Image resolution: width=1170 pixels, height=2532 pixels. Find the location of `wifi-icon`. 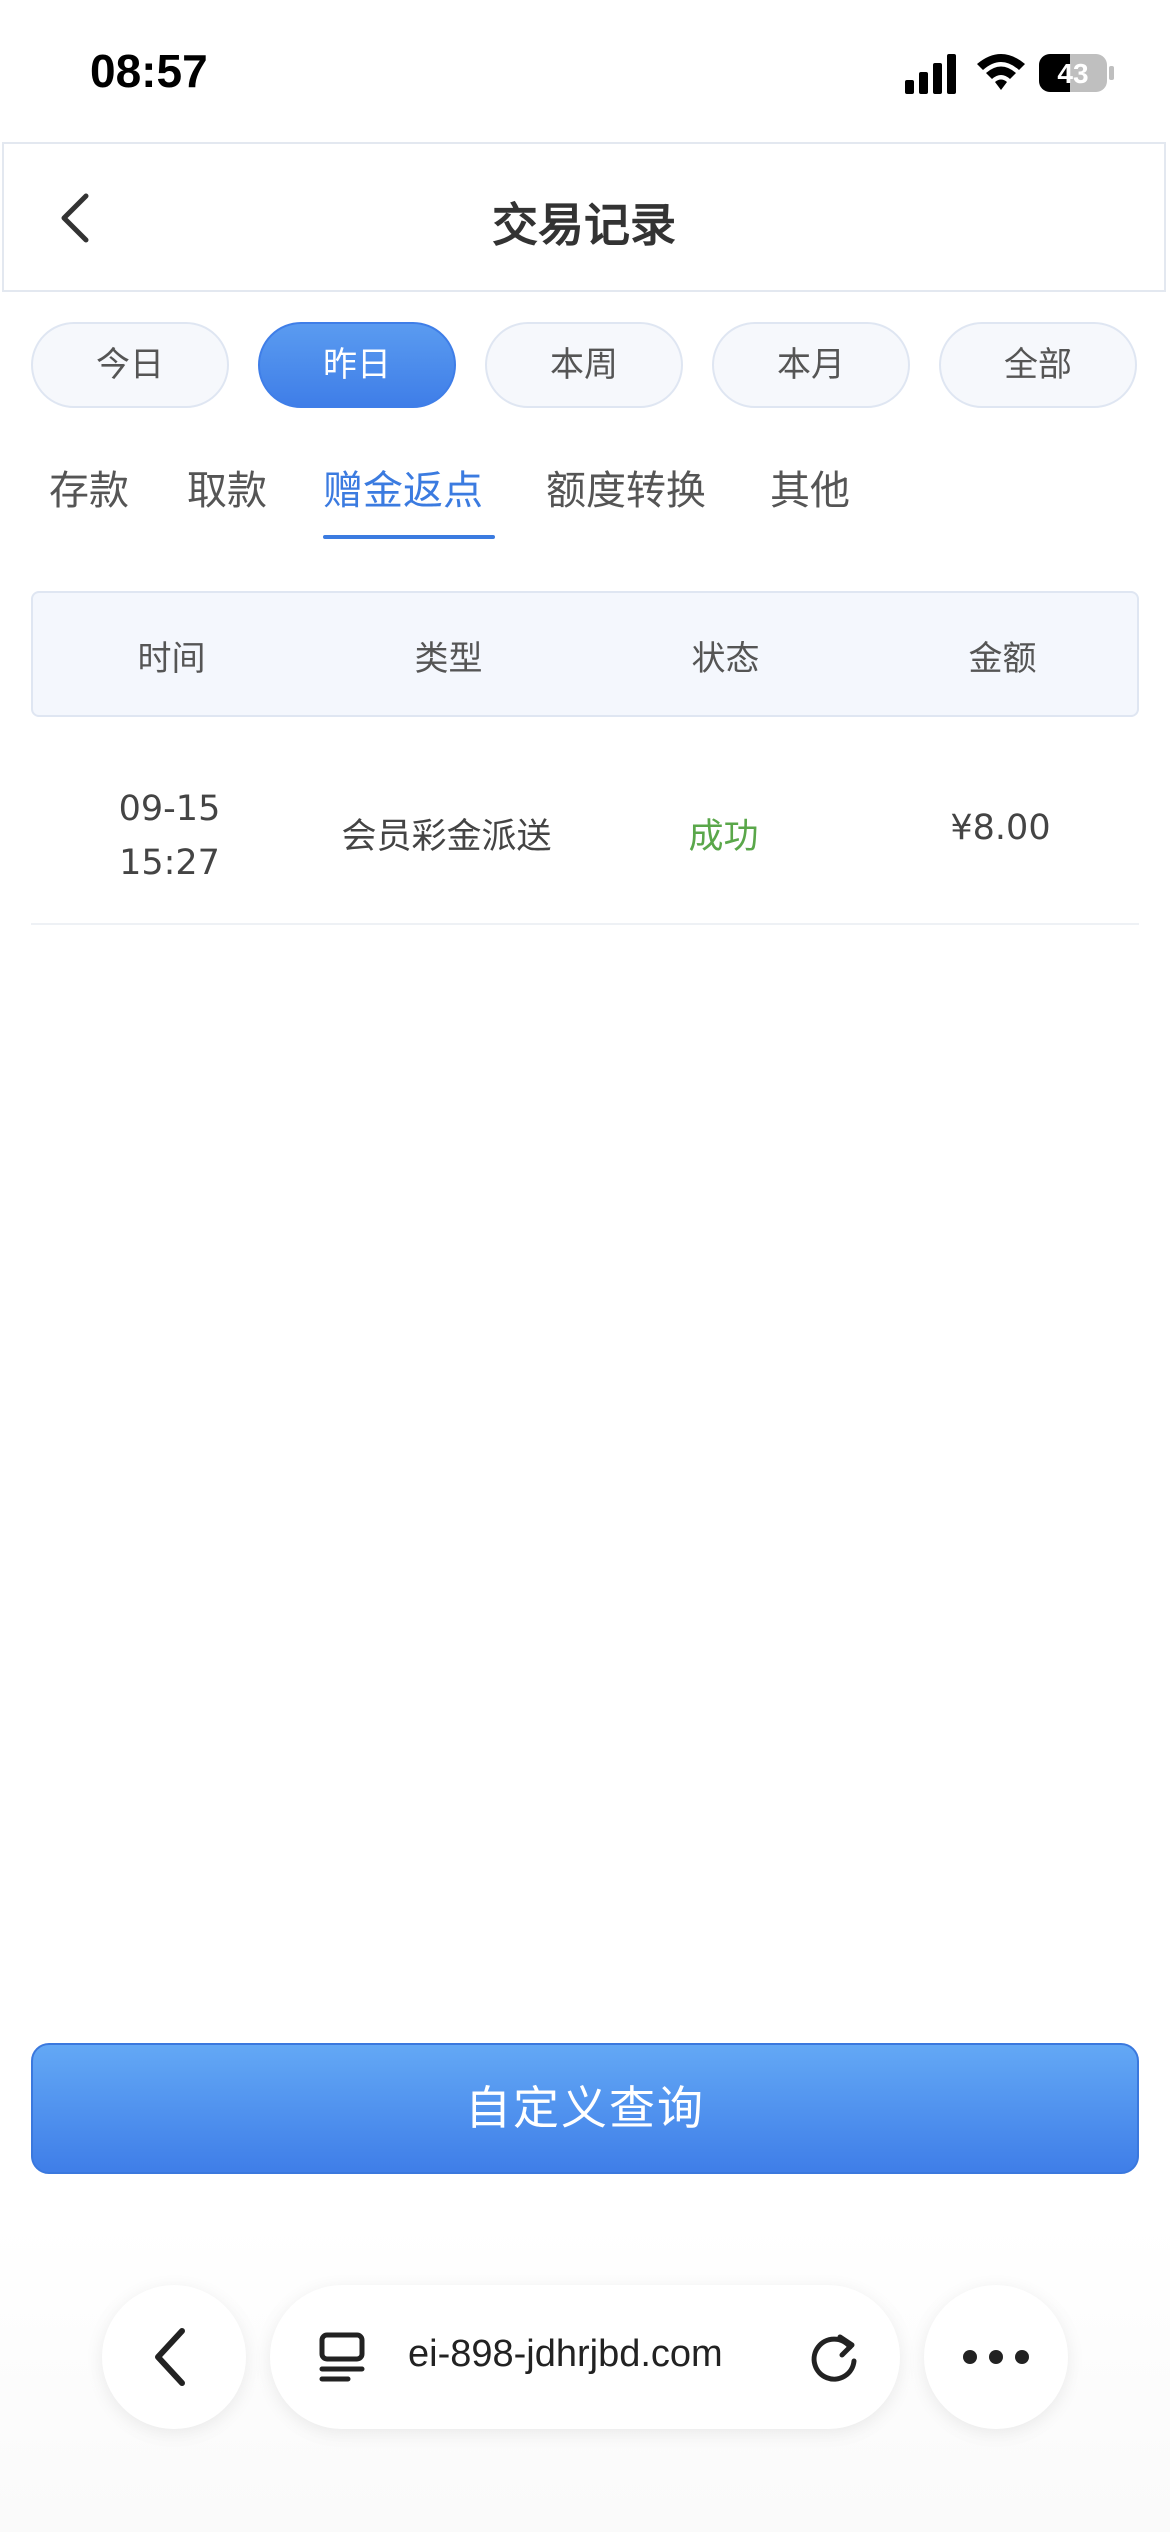

wifi-icon is located at coordinates (1001, 72).